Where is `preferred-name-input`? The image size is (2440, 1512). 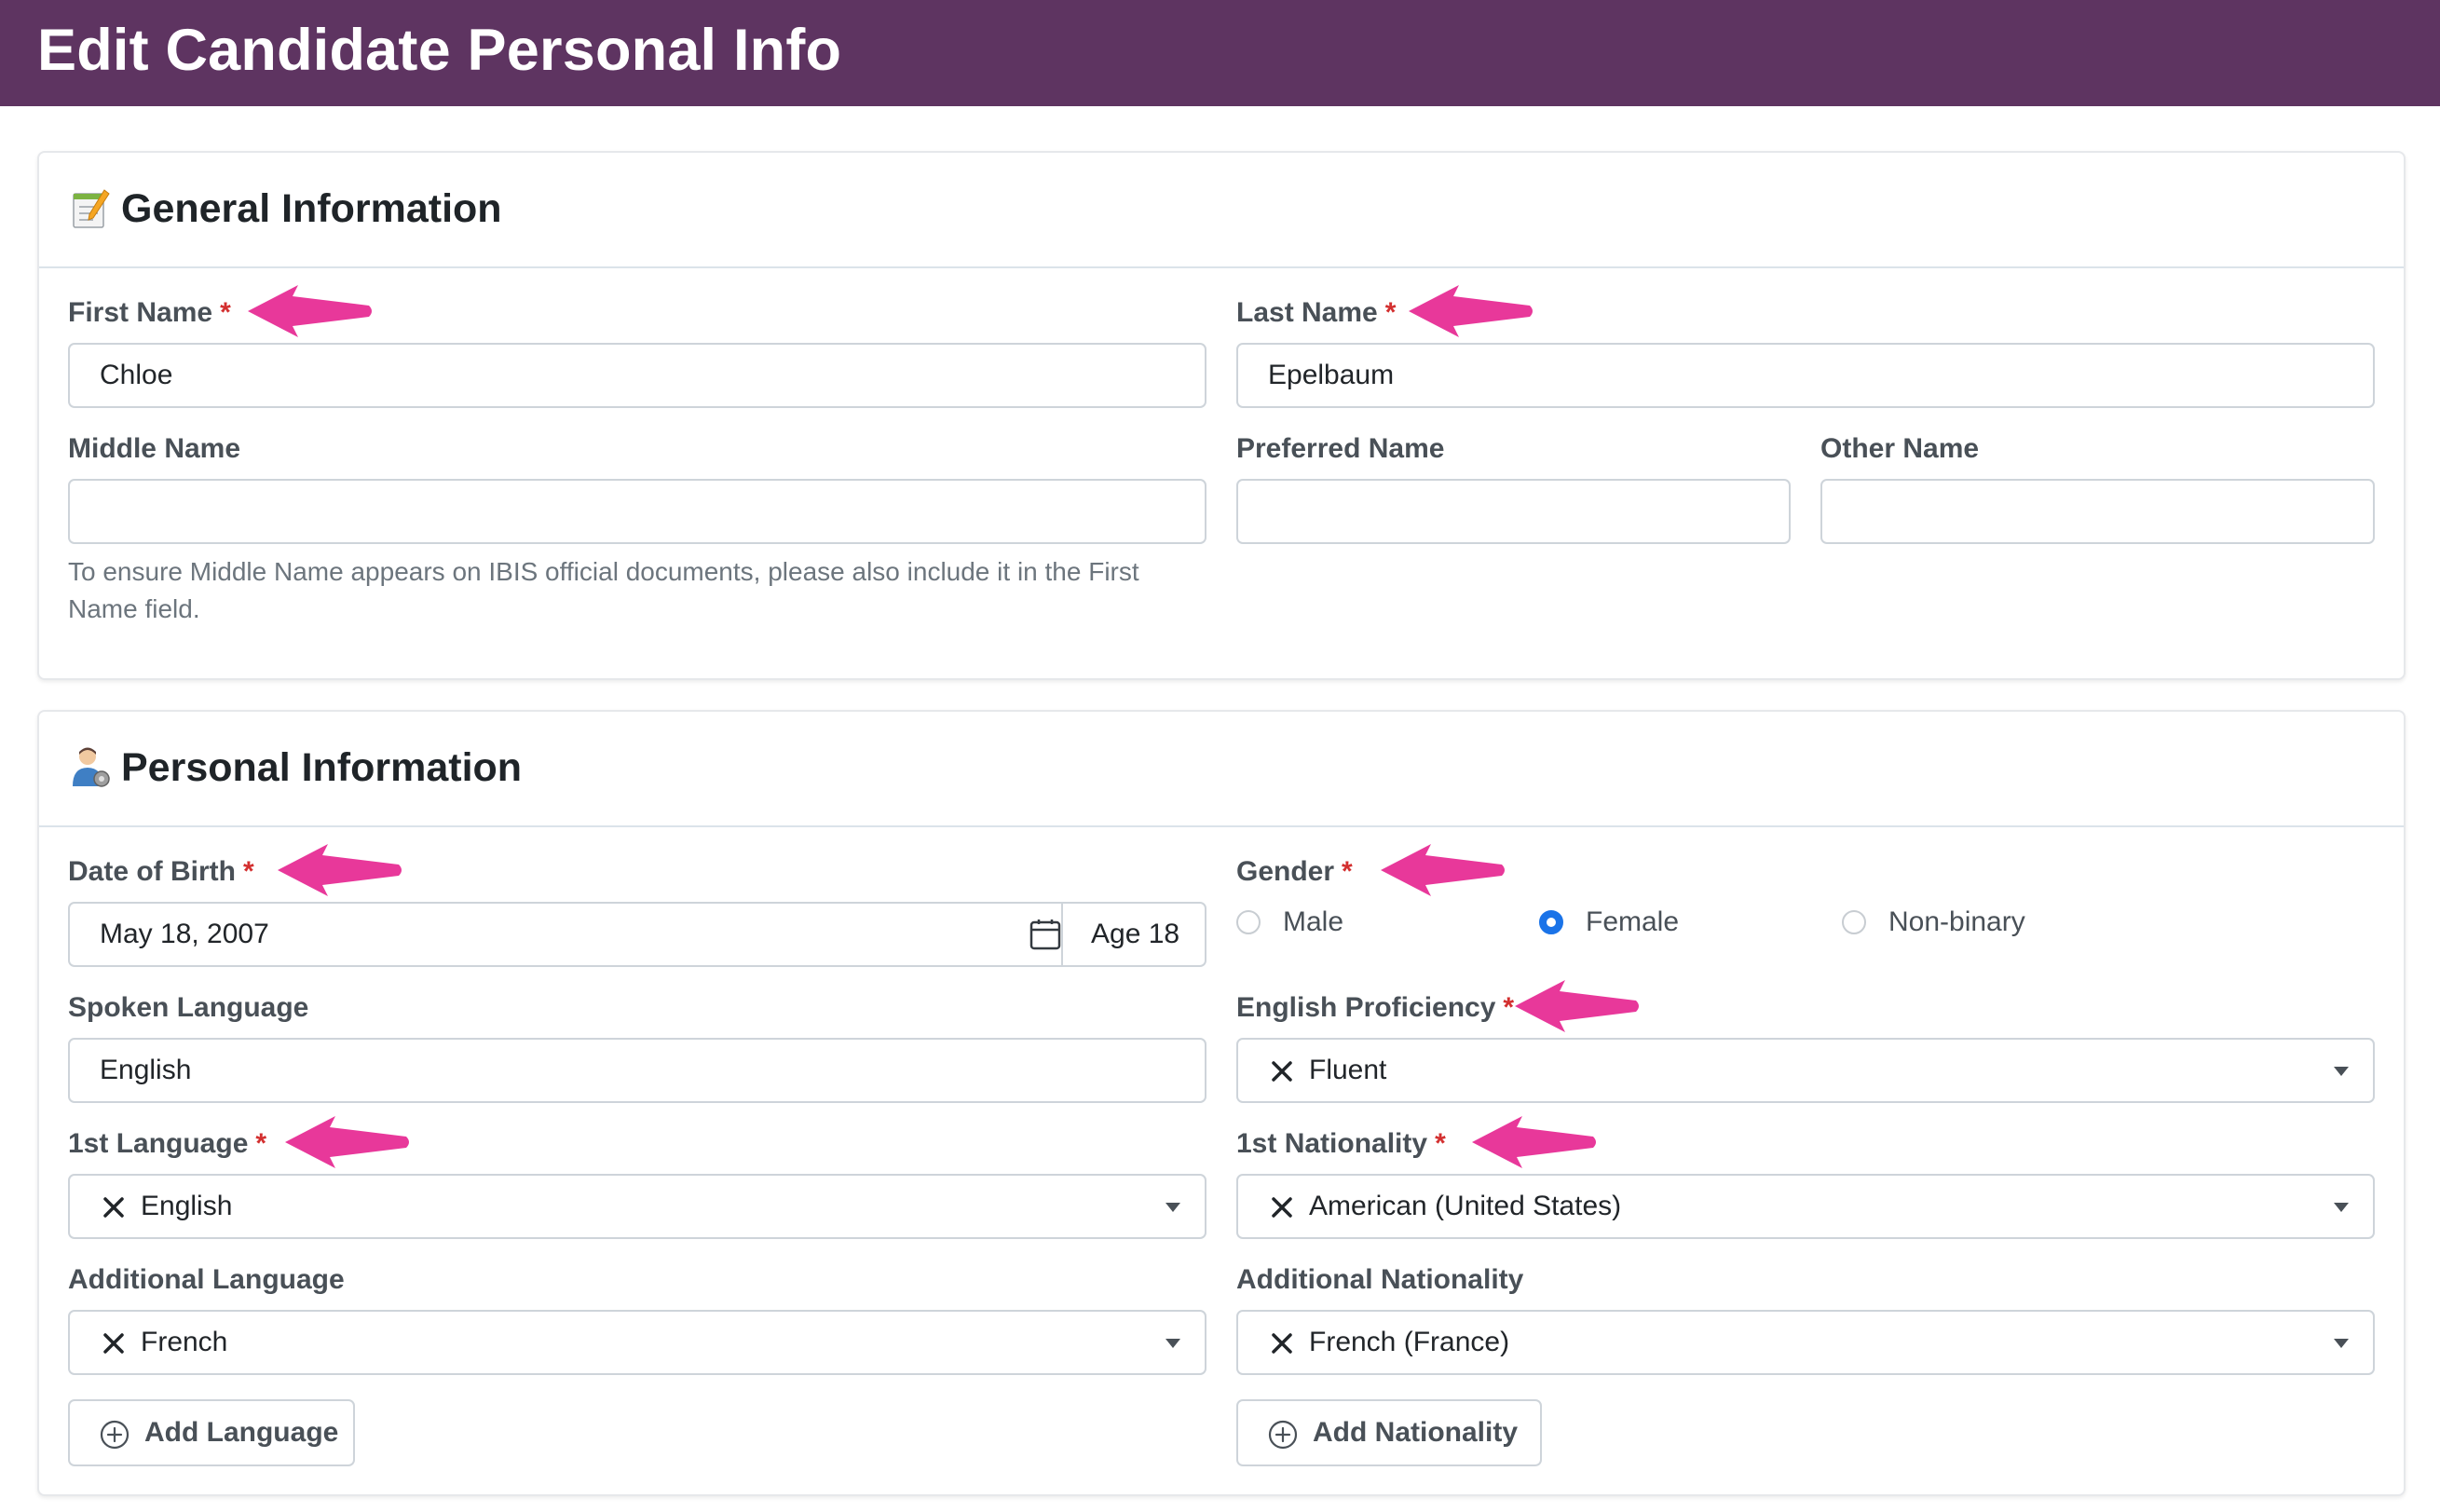 preferred-name-input is located at coordinates (1513, 511).